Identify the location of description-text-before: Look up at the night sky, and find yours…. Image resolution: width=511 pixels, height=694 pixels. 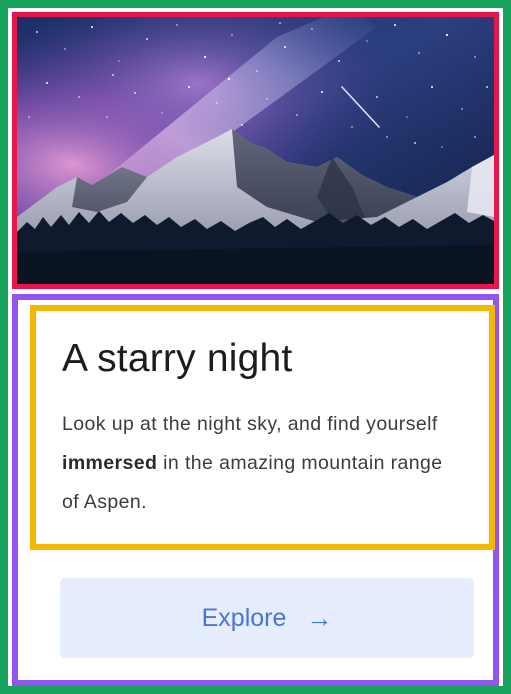
(250, 424).